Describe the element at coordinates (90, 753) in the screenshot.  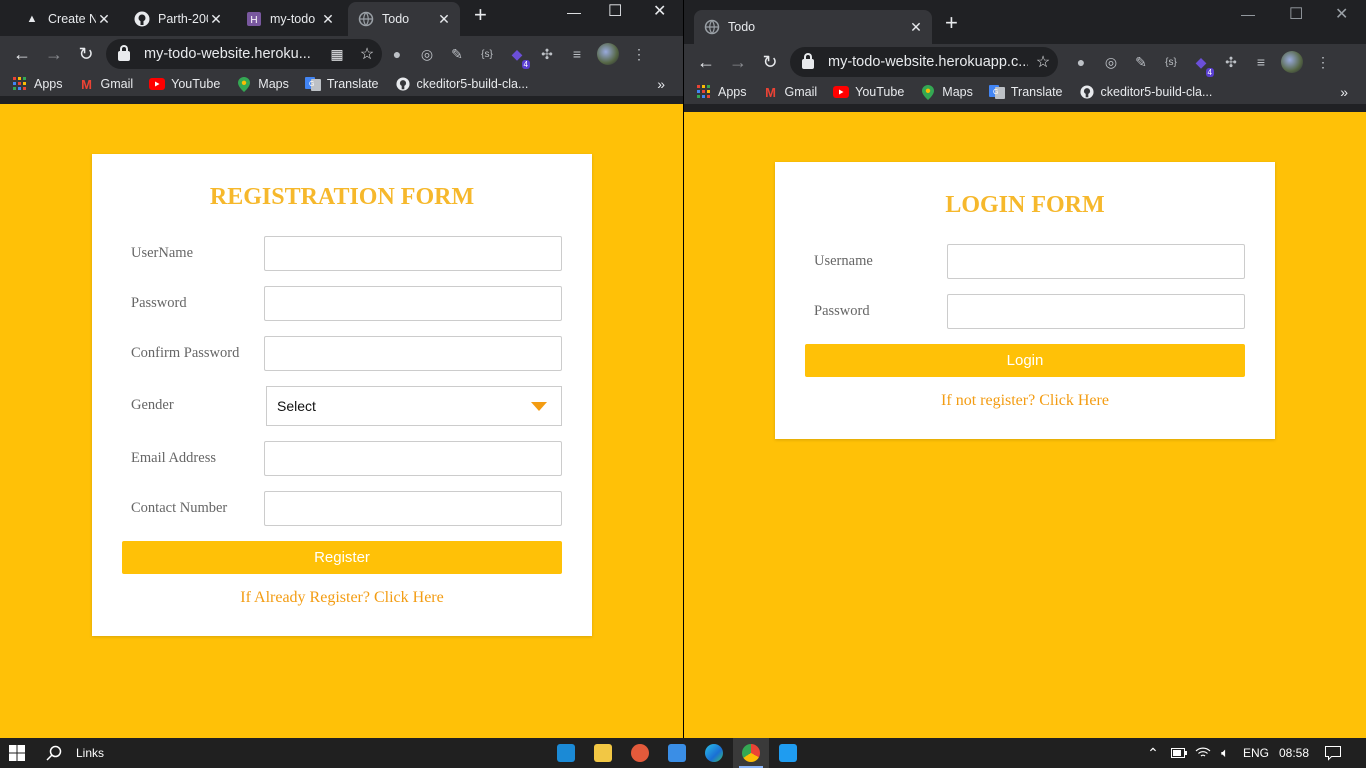
I see `links-toolbar: Links` at that location.